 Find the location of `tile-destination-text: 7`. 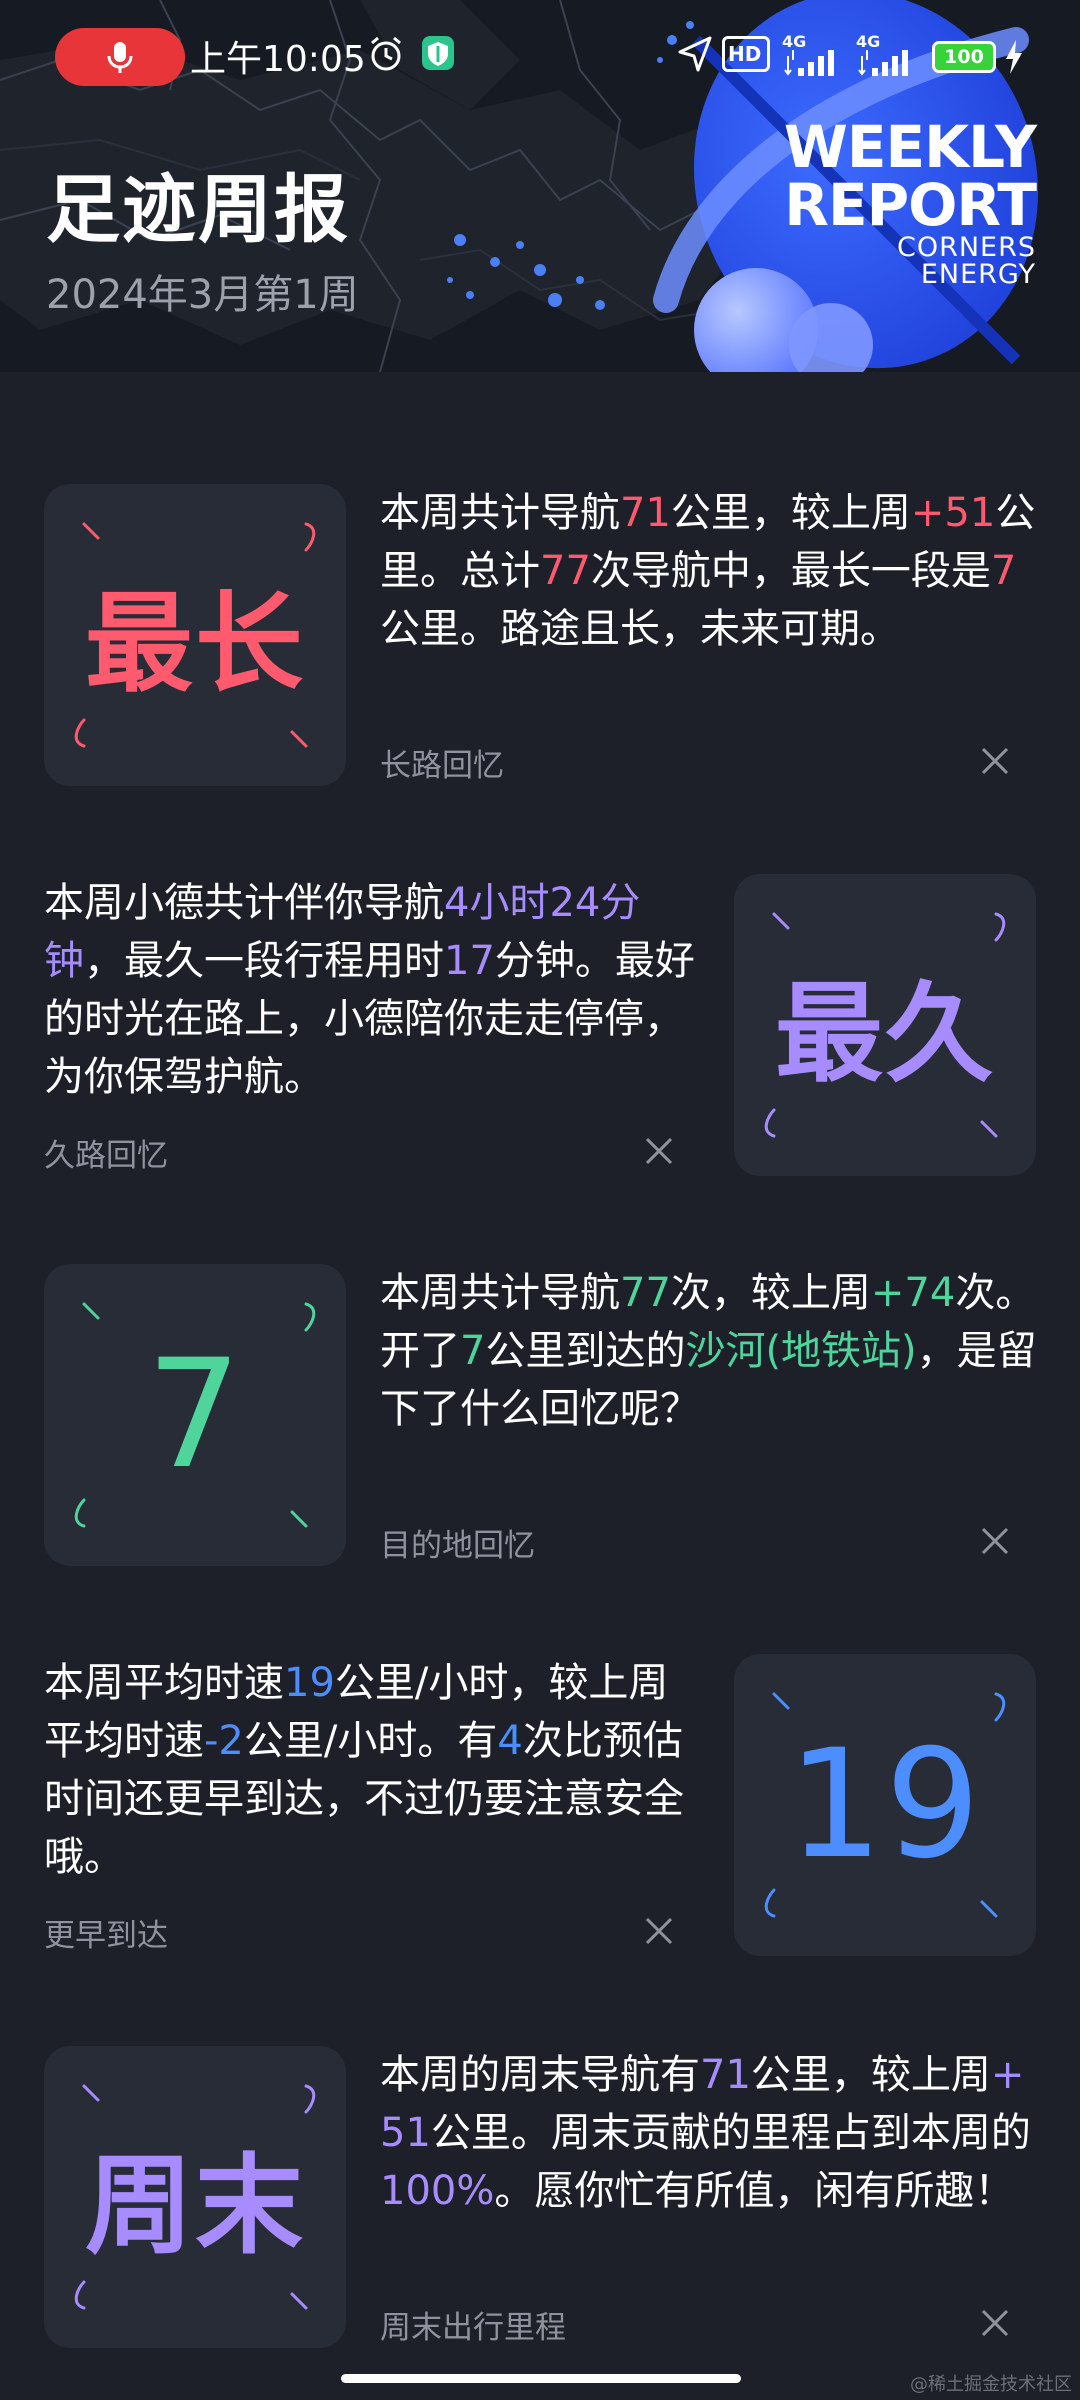

tile-destination-text: 7 is located at coordinates (195, 1415).